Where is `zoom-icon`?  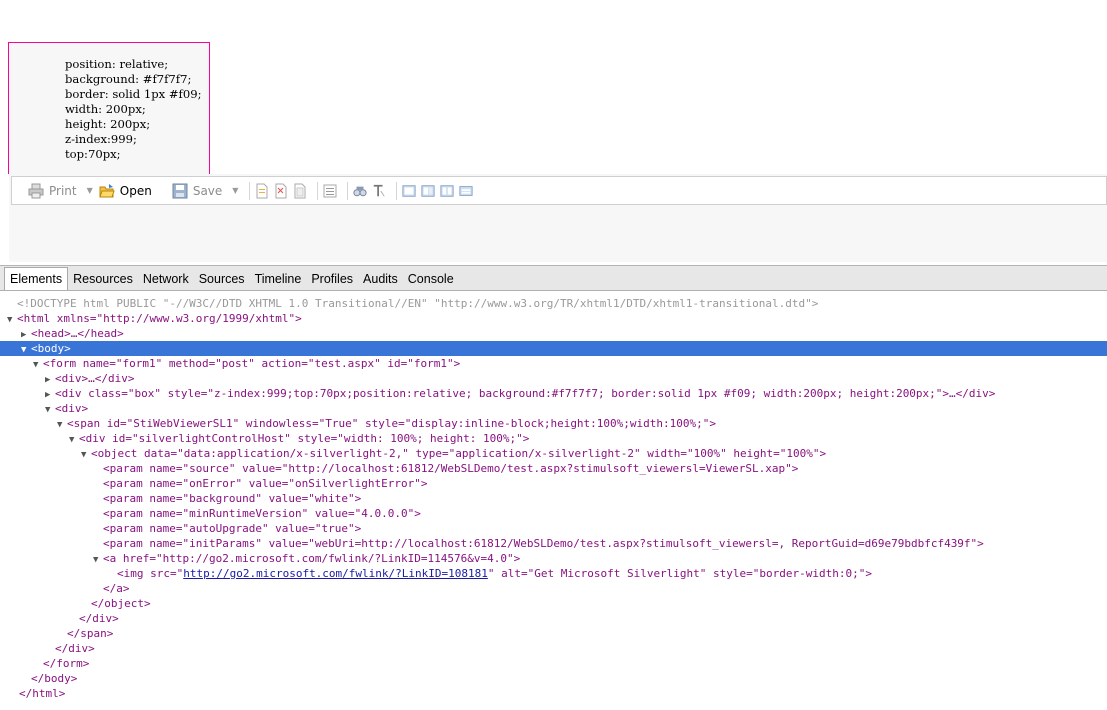
zoom-icon is located at coordinates (466, 191).